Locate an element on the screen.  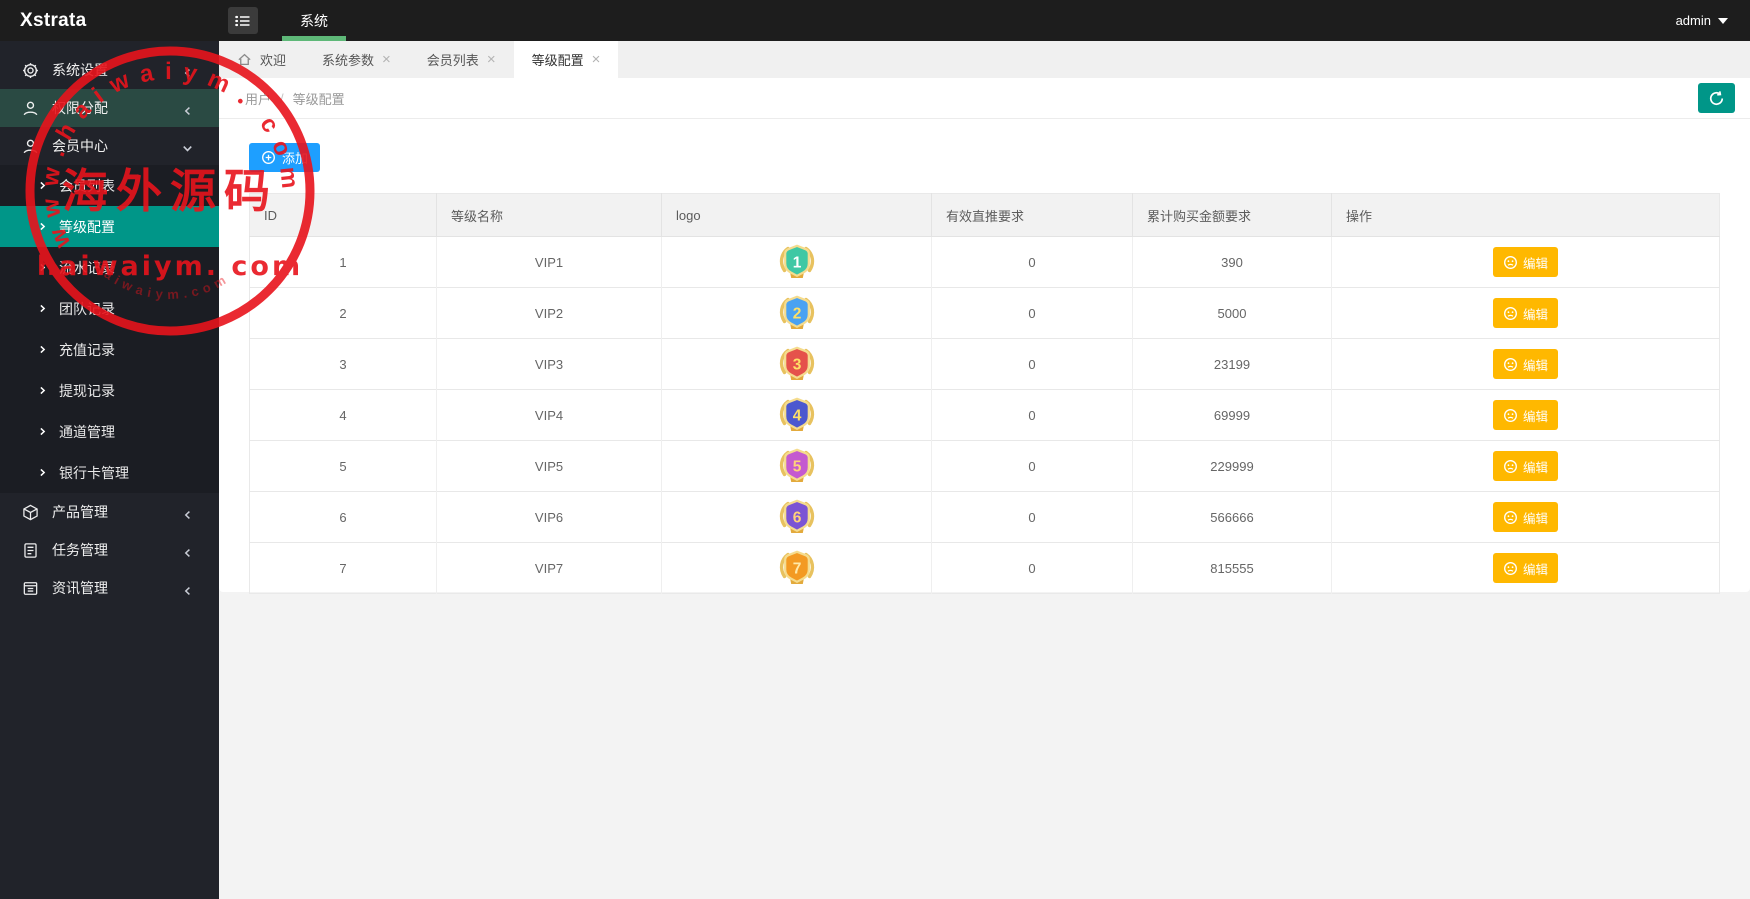
sidebar-item: 产品管理 is located at coordinates (109, 512).